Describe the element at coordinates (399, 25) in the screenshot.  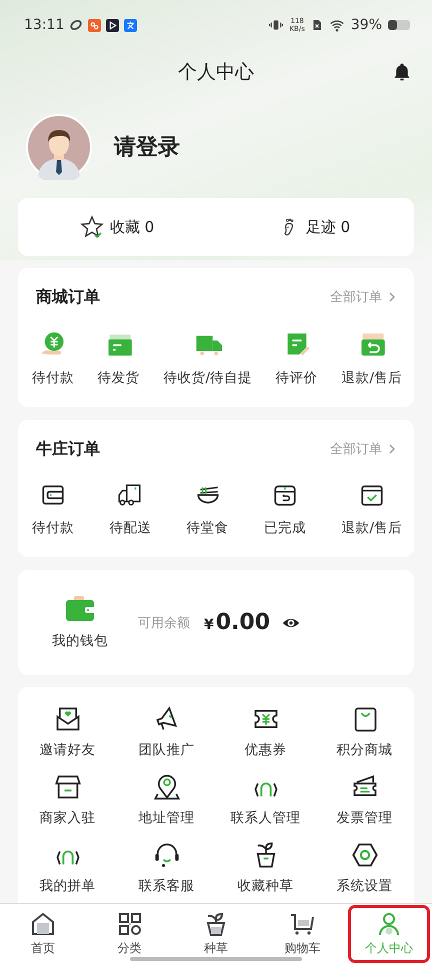
I see `battery-icon` at that location.